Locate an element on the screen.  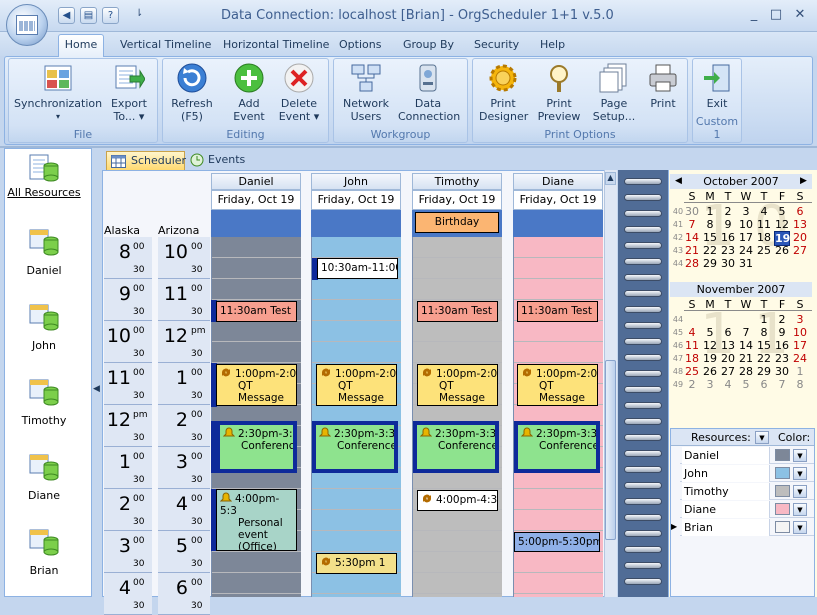
event-daniel-personal: 4:00pm-5:3 Personal event (Office) is located at coordinates (256, 520).